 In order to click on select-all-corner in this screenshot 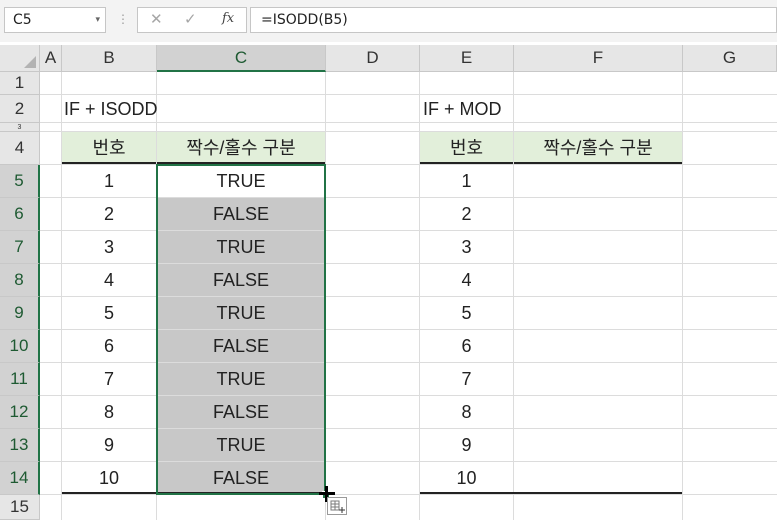, I will do `click(20, 58)`.